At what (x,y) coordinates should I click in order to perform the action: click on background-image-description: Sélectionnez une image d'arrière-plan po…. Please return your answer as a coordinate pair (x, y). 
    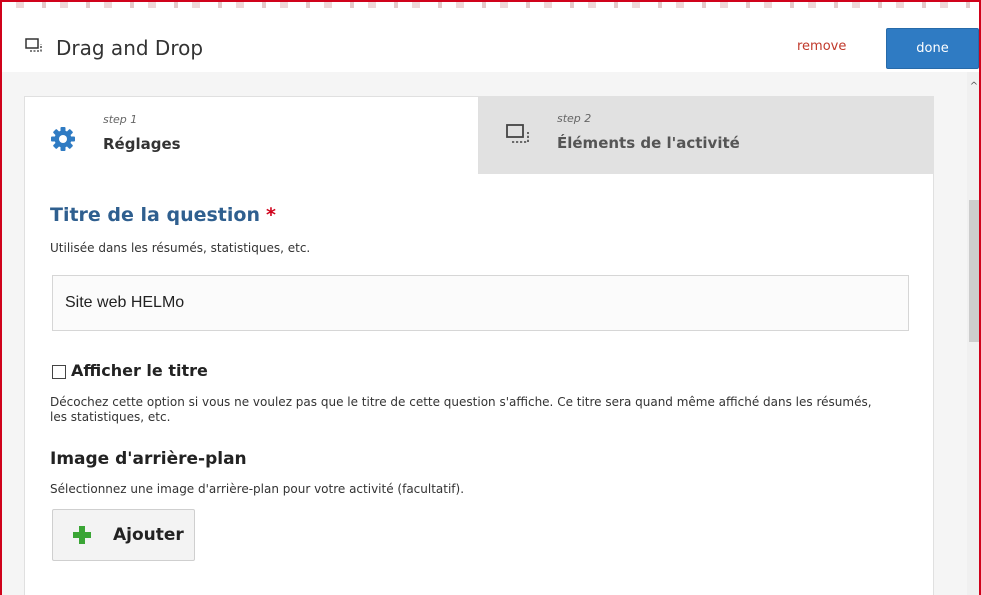
    Looking at the image, I should click on (257, 489).